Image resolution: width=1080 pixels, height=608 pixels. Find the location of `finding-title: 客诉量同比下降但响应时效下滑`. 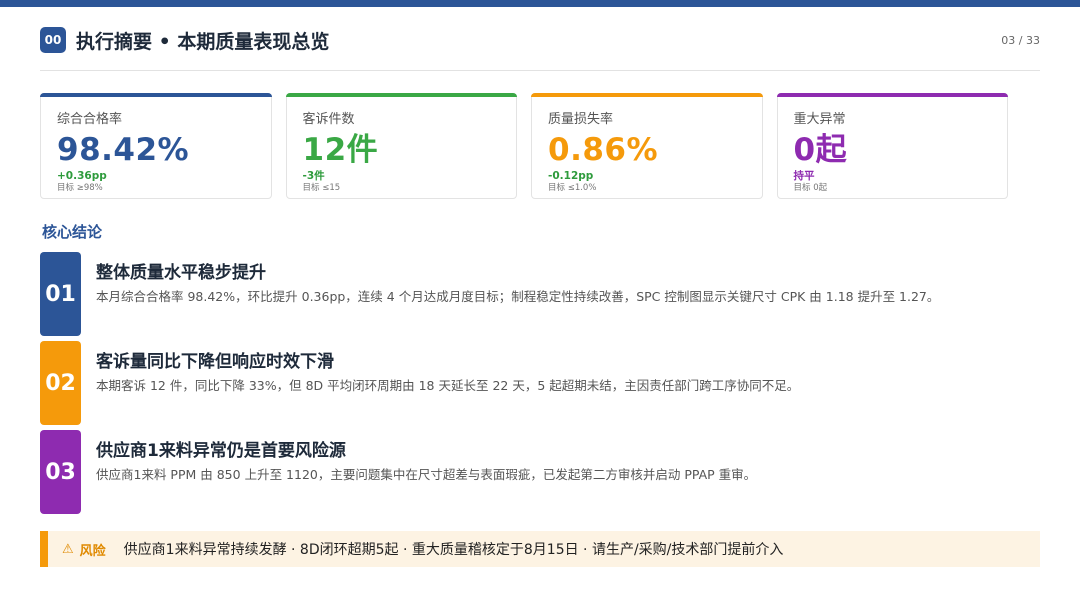

finding-title: 客诉量同比下降但响应时效下滑 is located at coordinates (215, 362).